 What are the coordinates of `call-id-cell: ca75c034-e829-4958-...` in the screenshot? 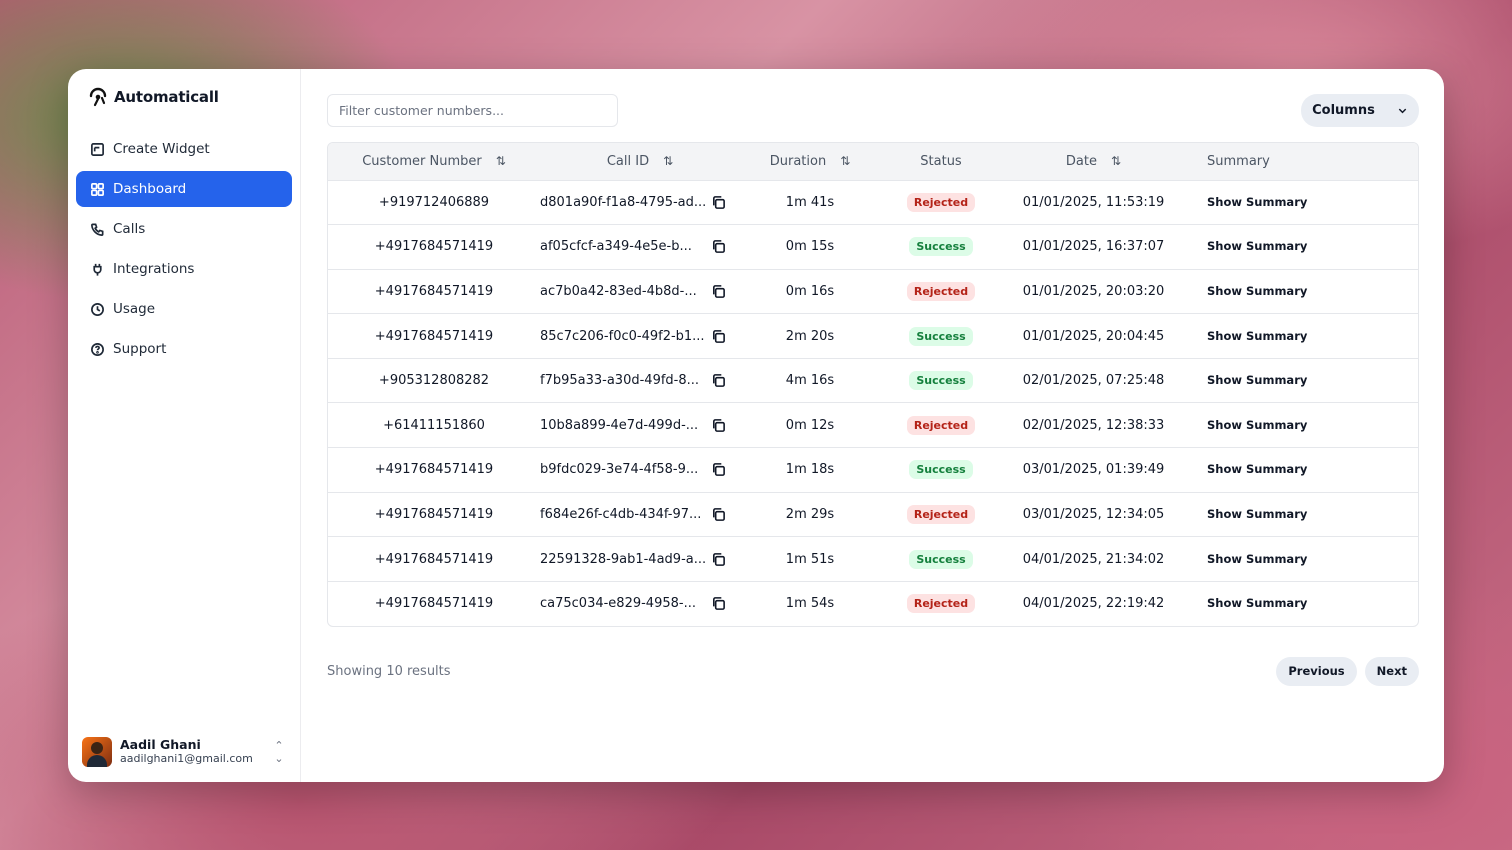 It's located at (640, 603).